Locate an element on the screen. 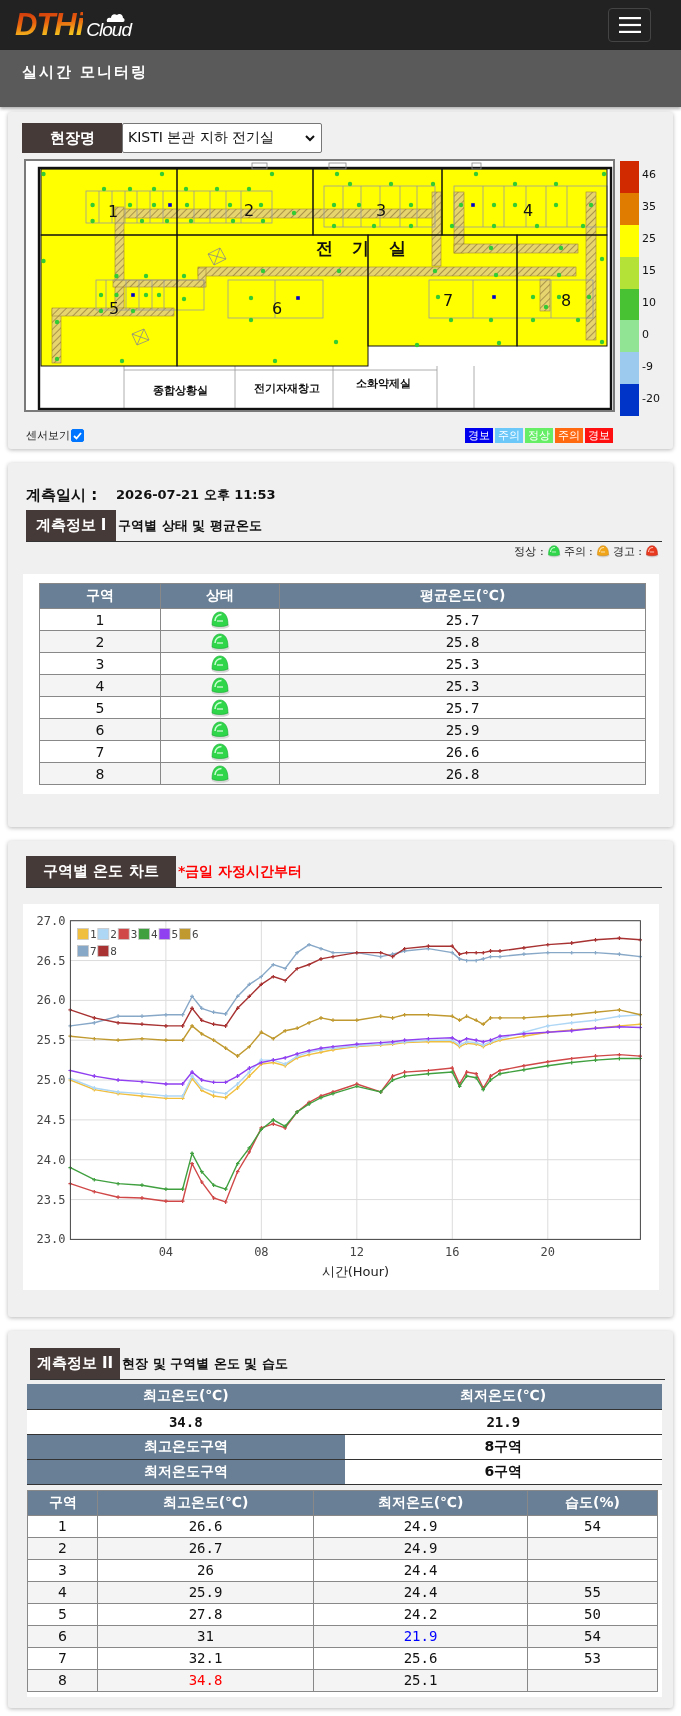  table-cell: 25.1 is located at coordinates (420, 1680).